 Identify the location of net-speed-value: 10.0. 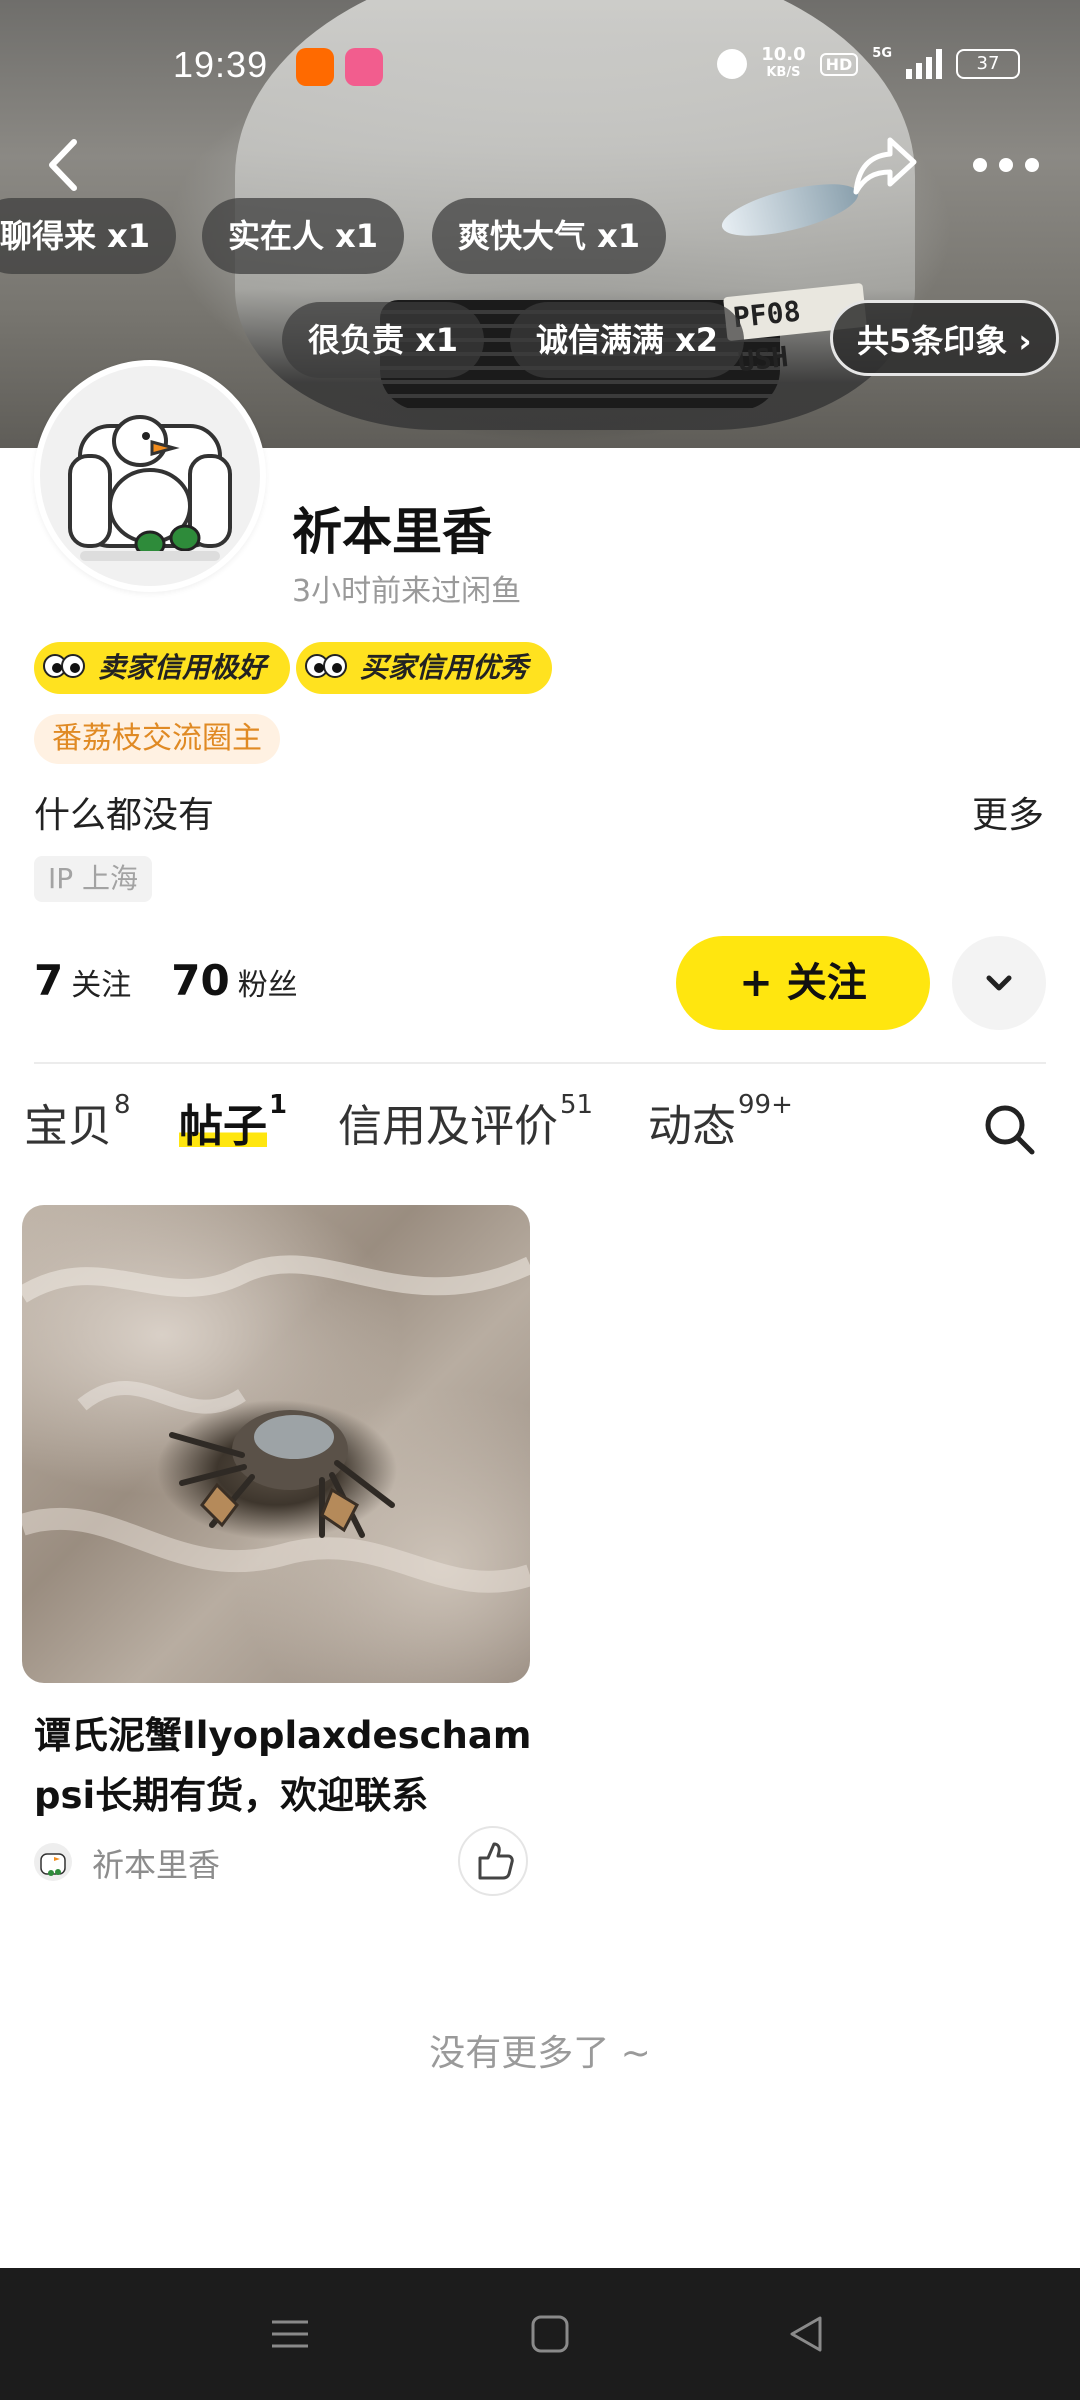
(783, 54).